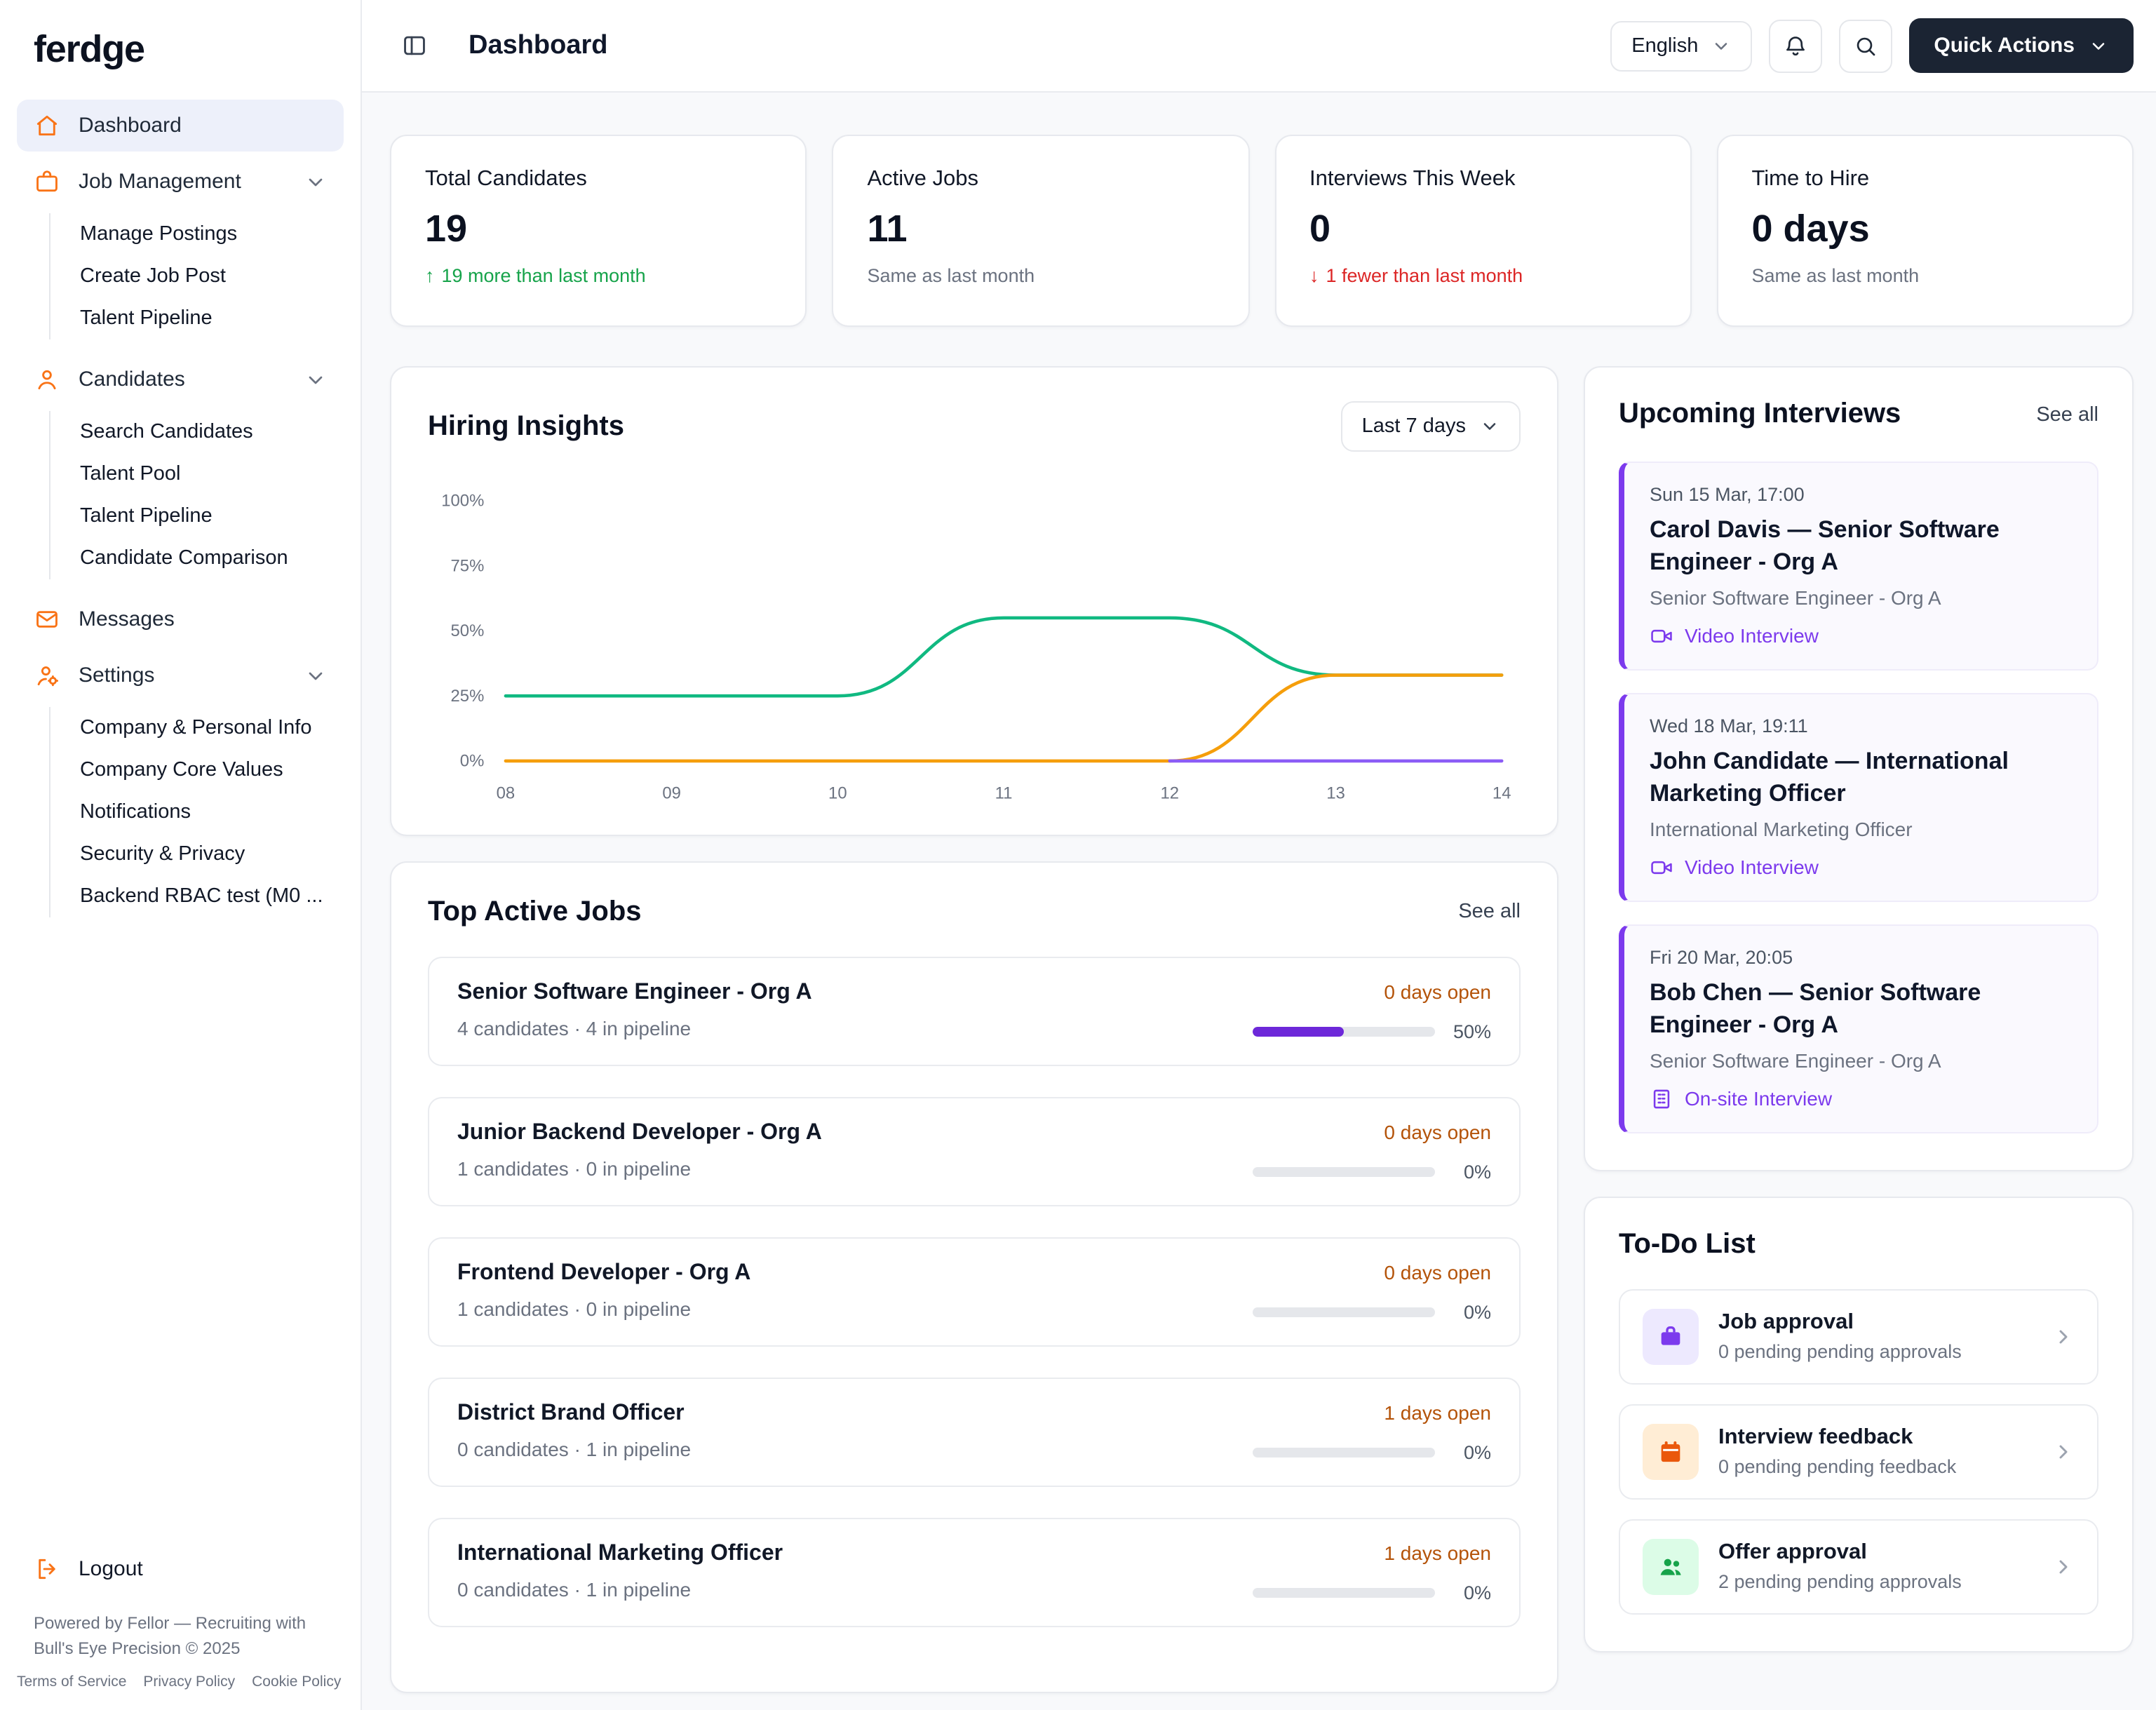 This screenshot has width=2156, height=1710. What do you see at coordinates (1344, 1452) in the screenshot?
I see `job-progress-bar` at bounding box center [1344, 1452].